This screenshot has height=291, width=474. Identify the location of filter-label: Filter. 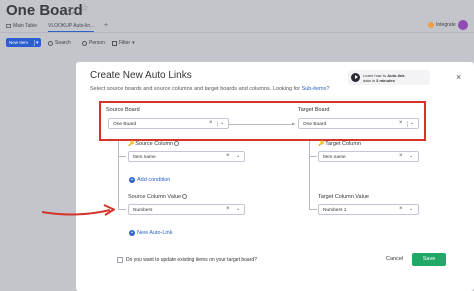
(125, 43).